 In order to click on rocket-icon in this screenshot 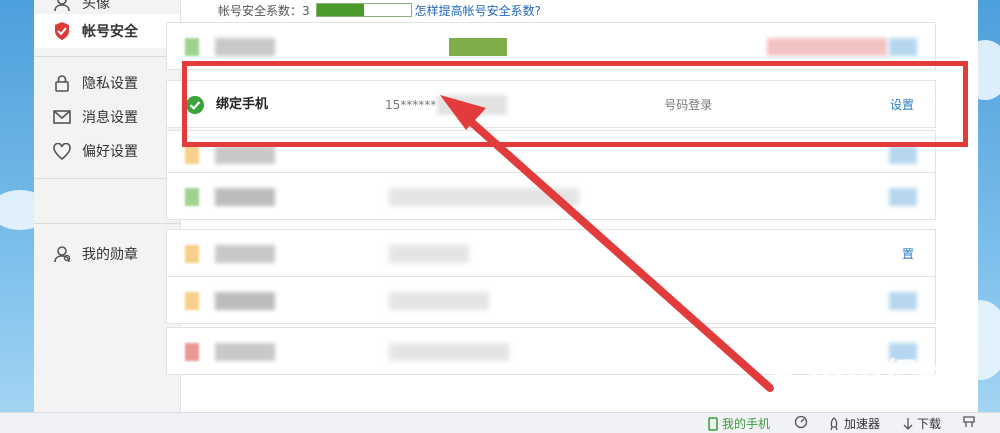, I will do `click(834, 423)`.